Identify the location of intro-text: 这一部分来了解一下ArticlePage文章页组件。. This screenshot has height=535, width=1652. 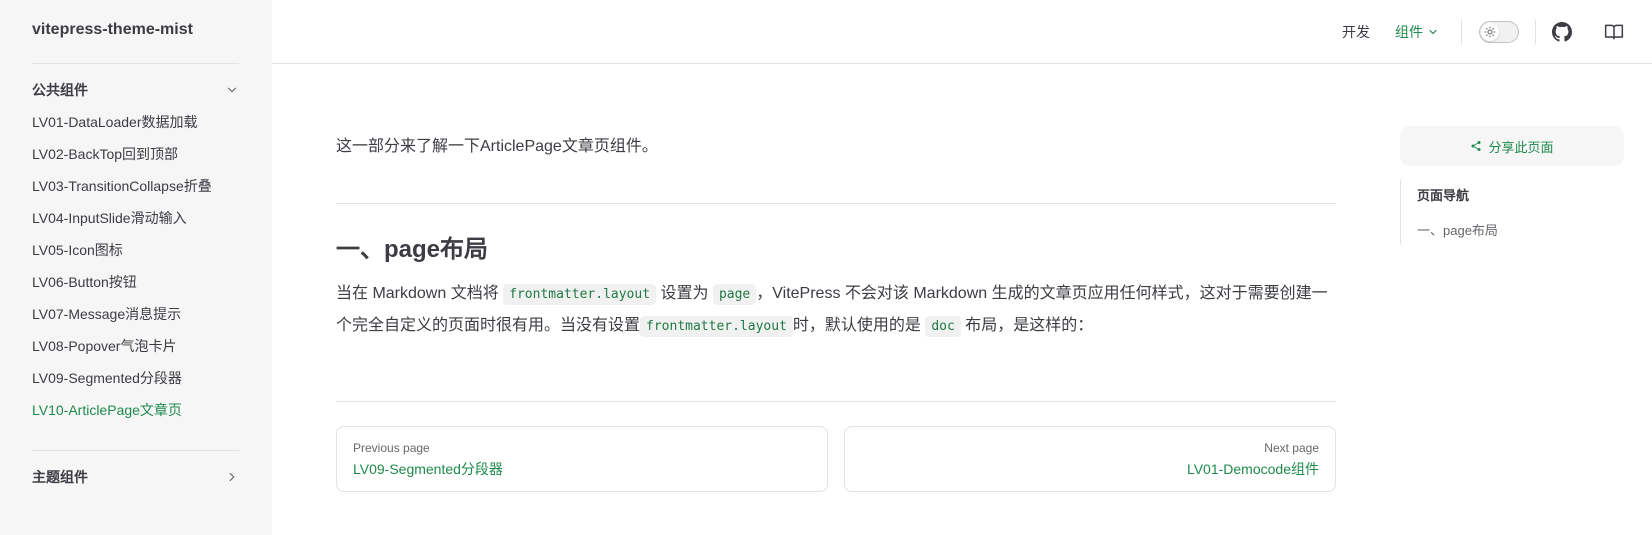
(497, 146).